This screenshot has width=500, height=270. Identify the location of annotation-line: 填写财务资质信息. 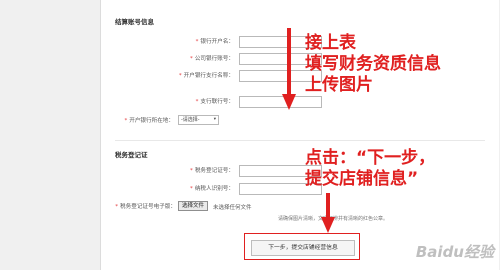
(373, 64).